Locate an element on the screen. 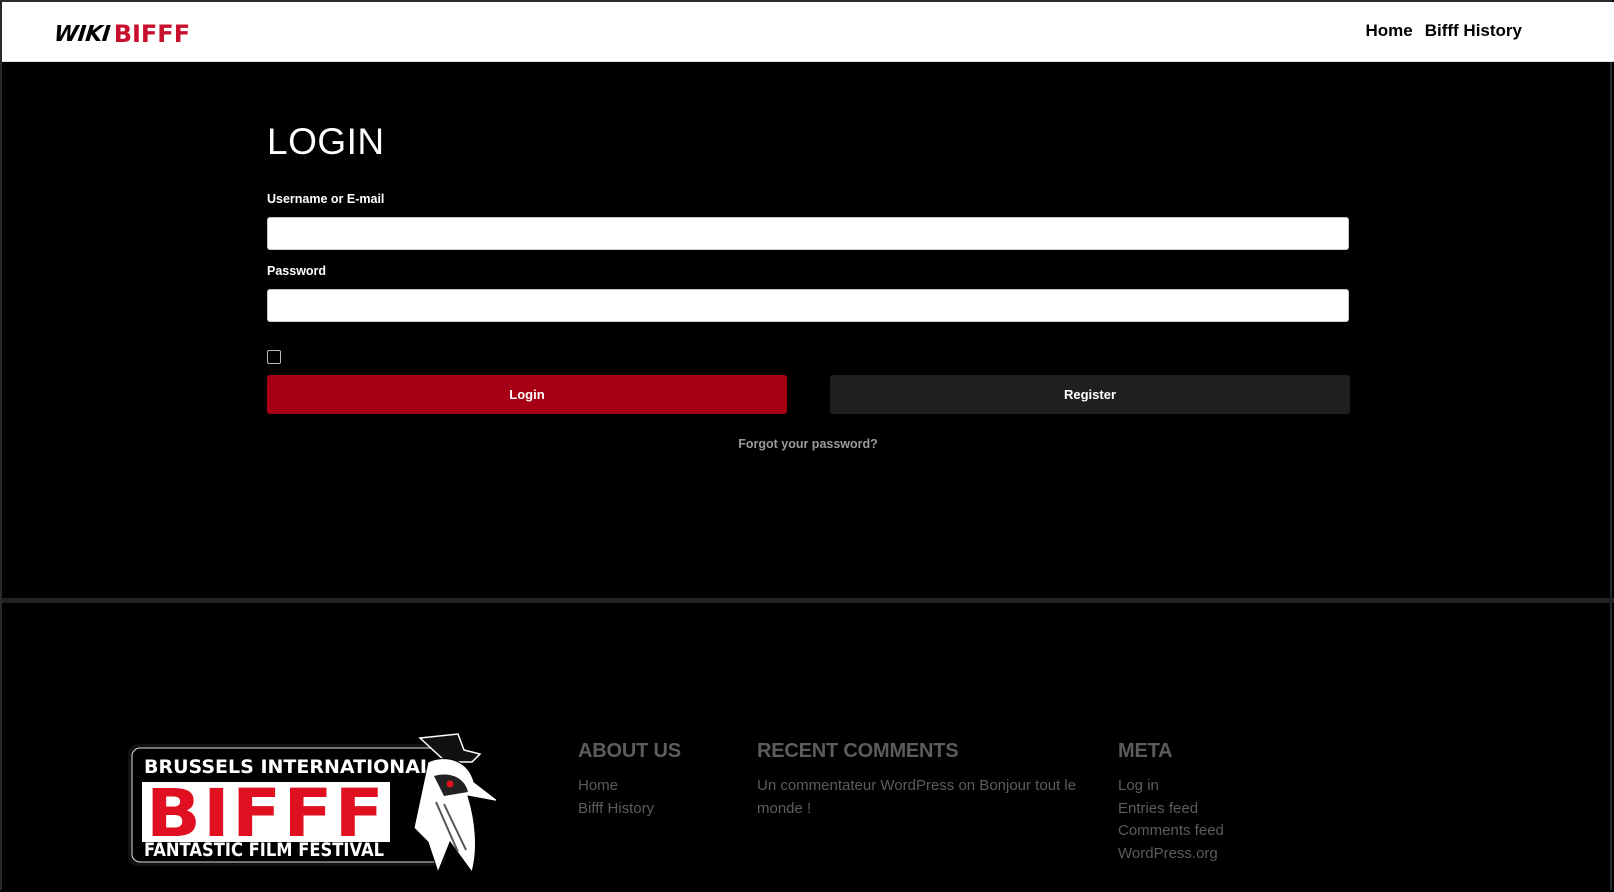 This screenshot has width=1614, height=892. nav-home-link: Home is located at coordinates (1388, 31).